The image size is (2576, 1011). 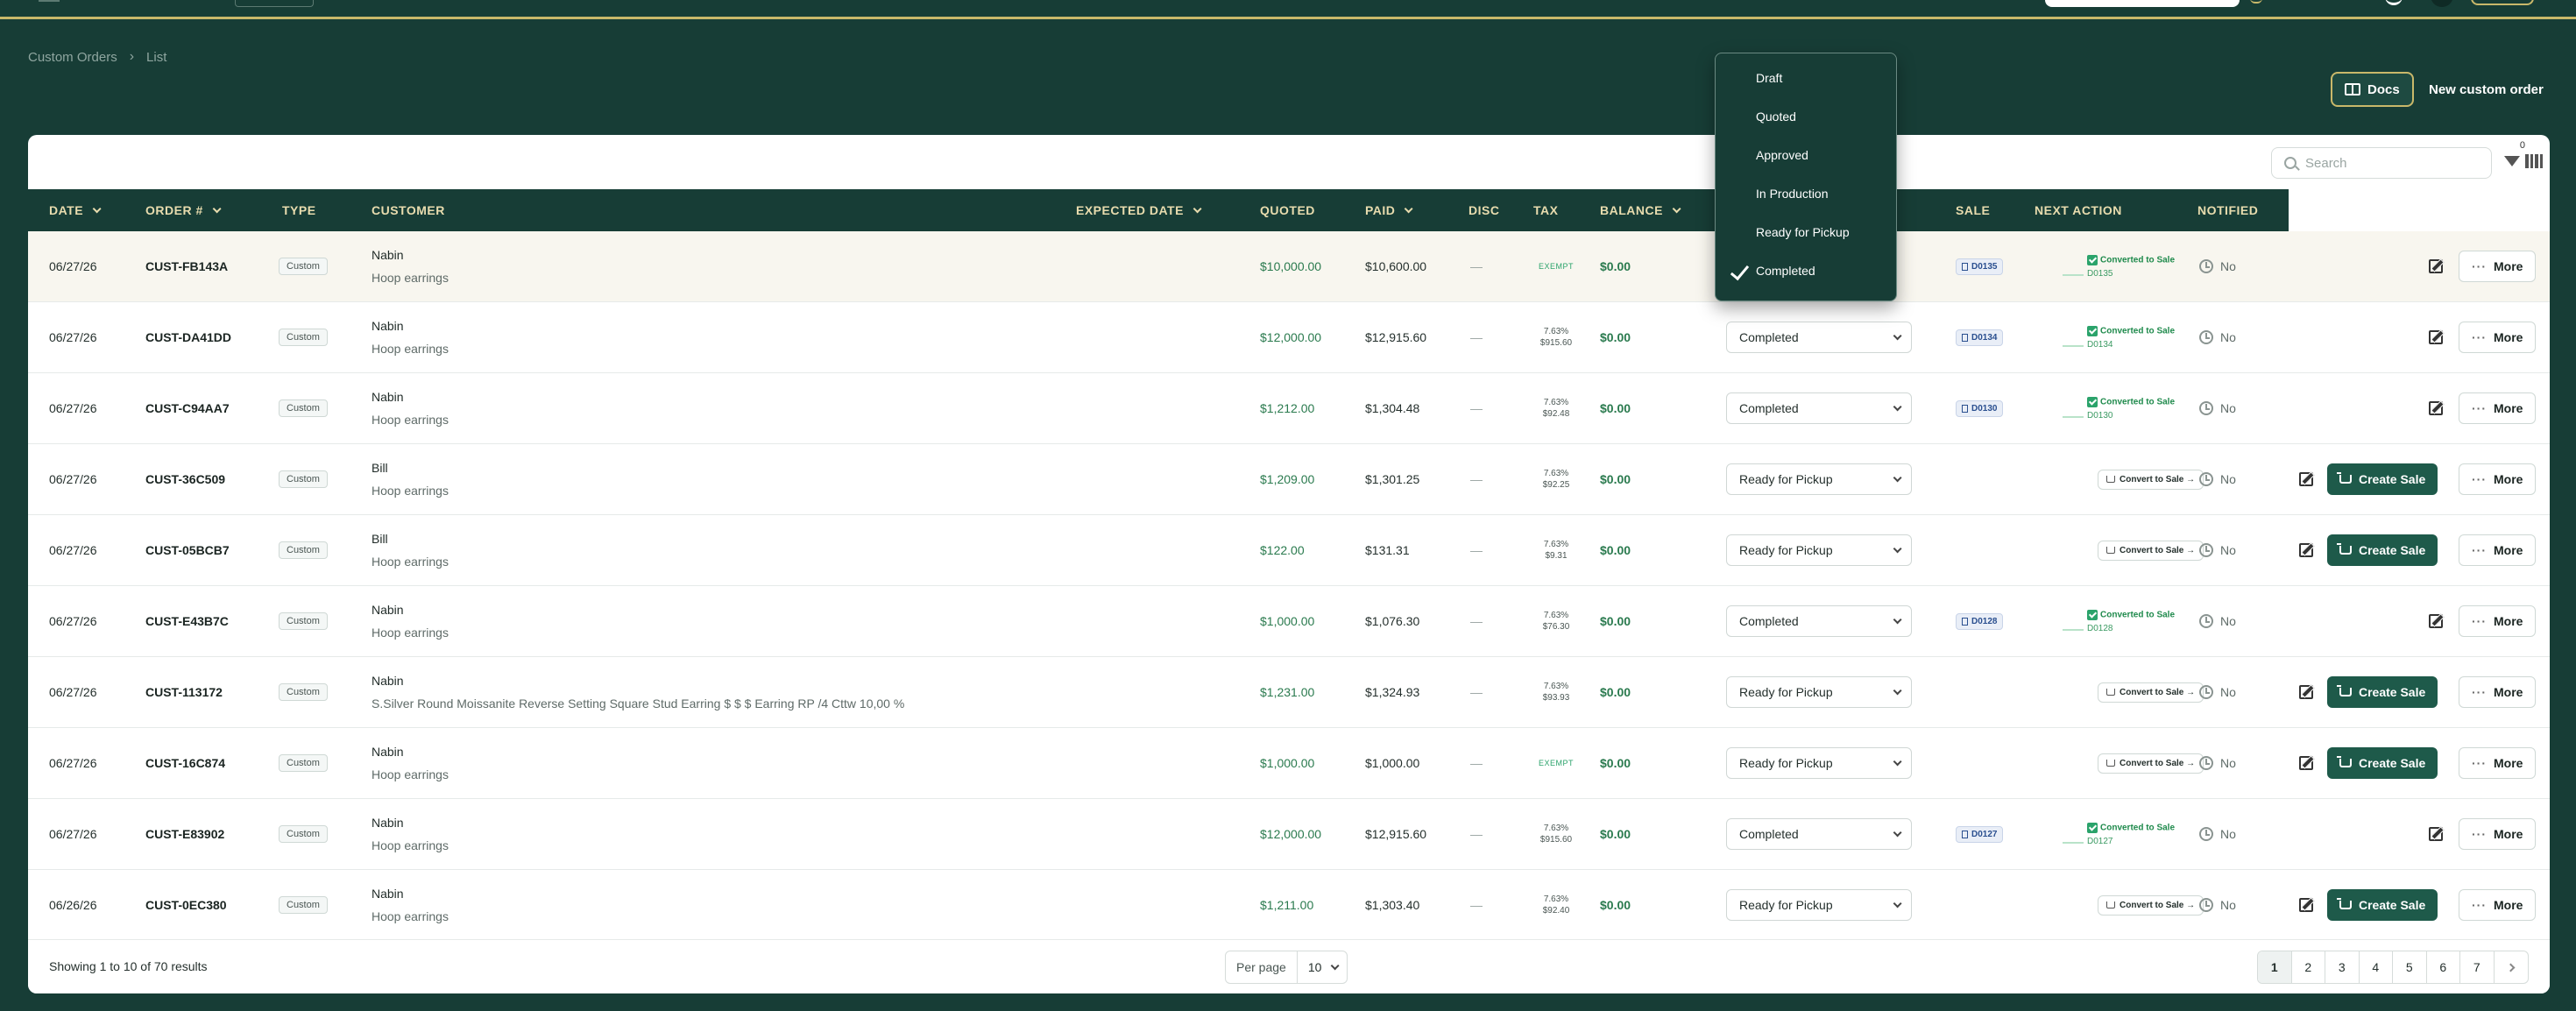 What do you see at coordinates (1980, 621) in the screenshot?
I see `sale-link: D0128` at bounding box center [1980, 621].